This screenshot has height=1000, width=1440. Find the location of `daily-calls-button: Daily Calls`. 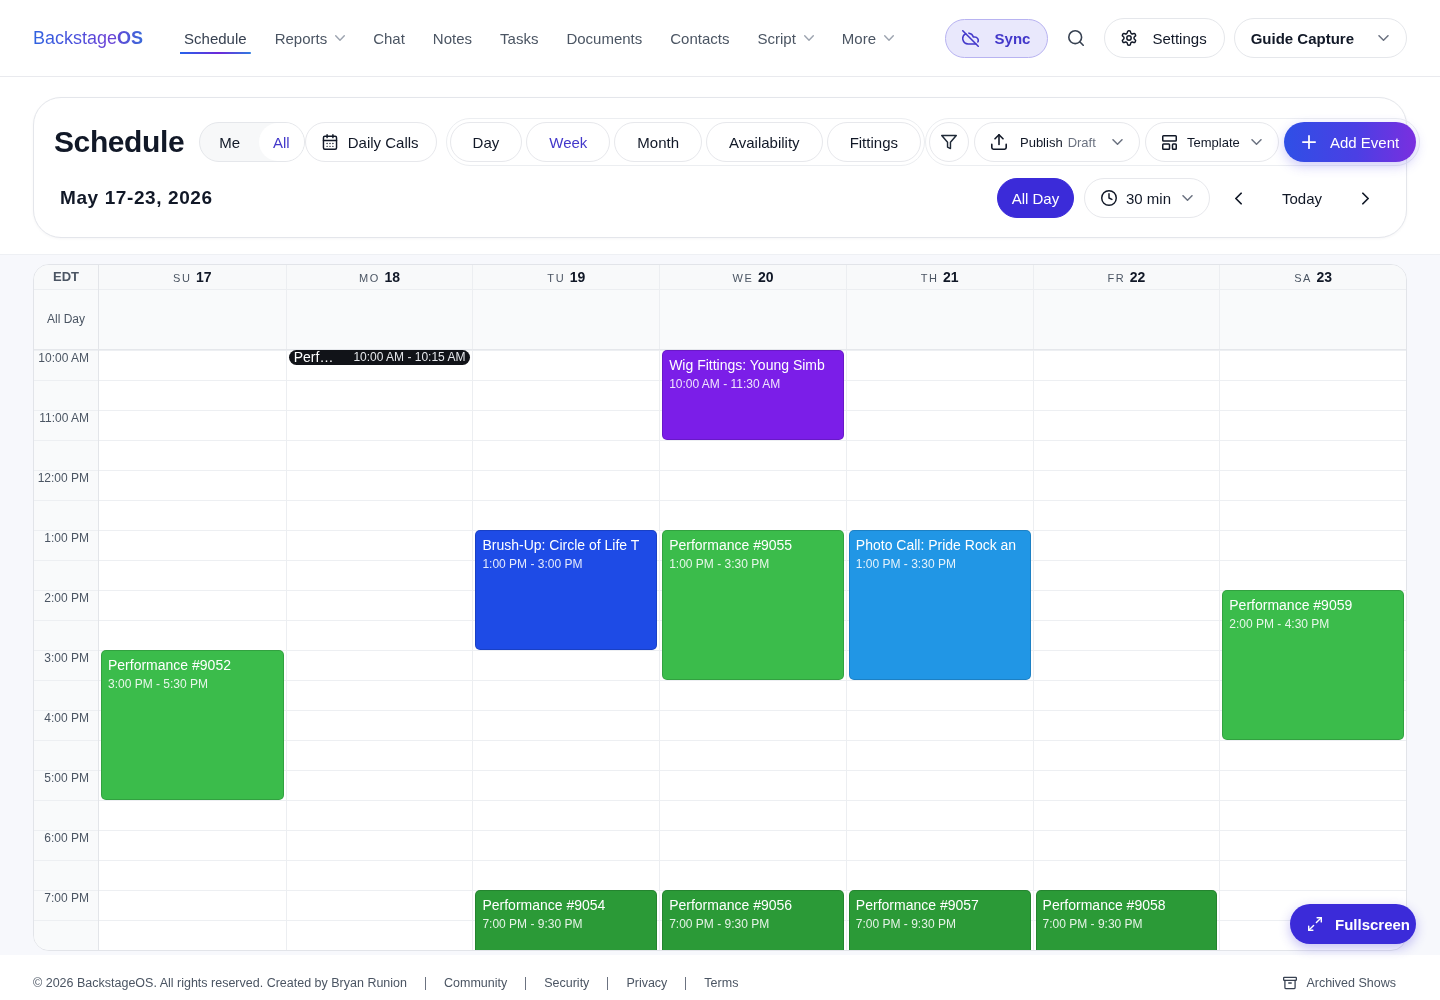

daily-calls-button: Daily Calls is located at coordinates (370, 142).